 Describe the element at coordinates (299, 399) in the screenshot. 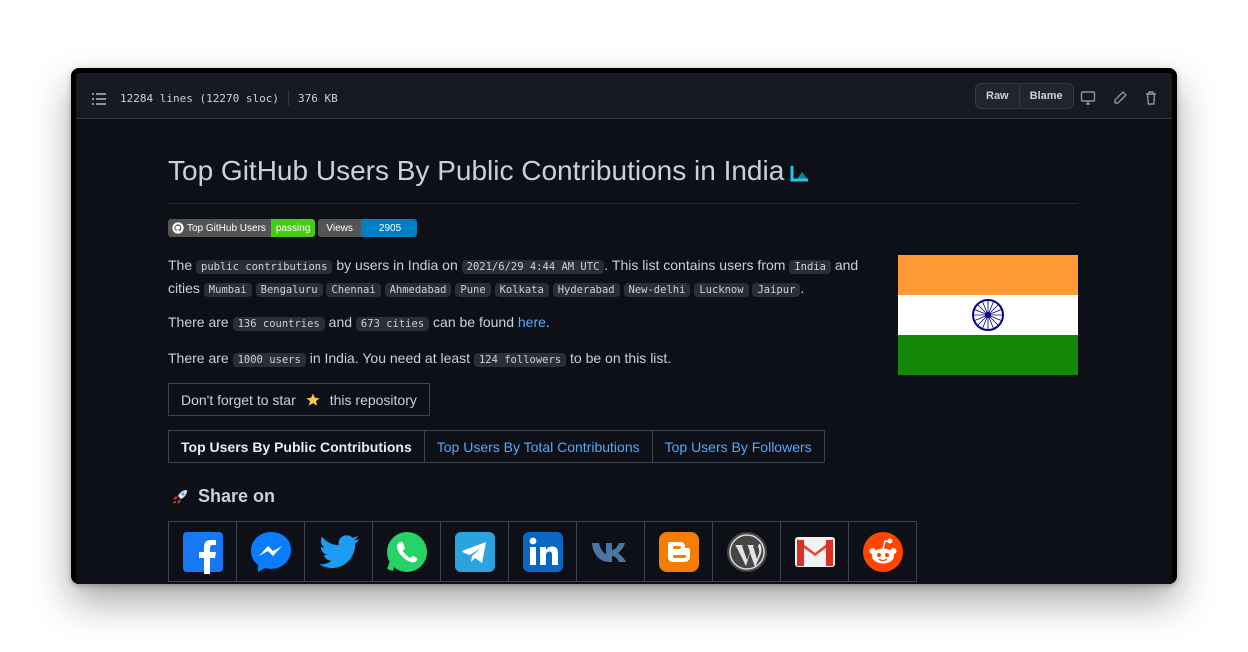

I see `star-reminder: Don't forget to star this repository` at that location.